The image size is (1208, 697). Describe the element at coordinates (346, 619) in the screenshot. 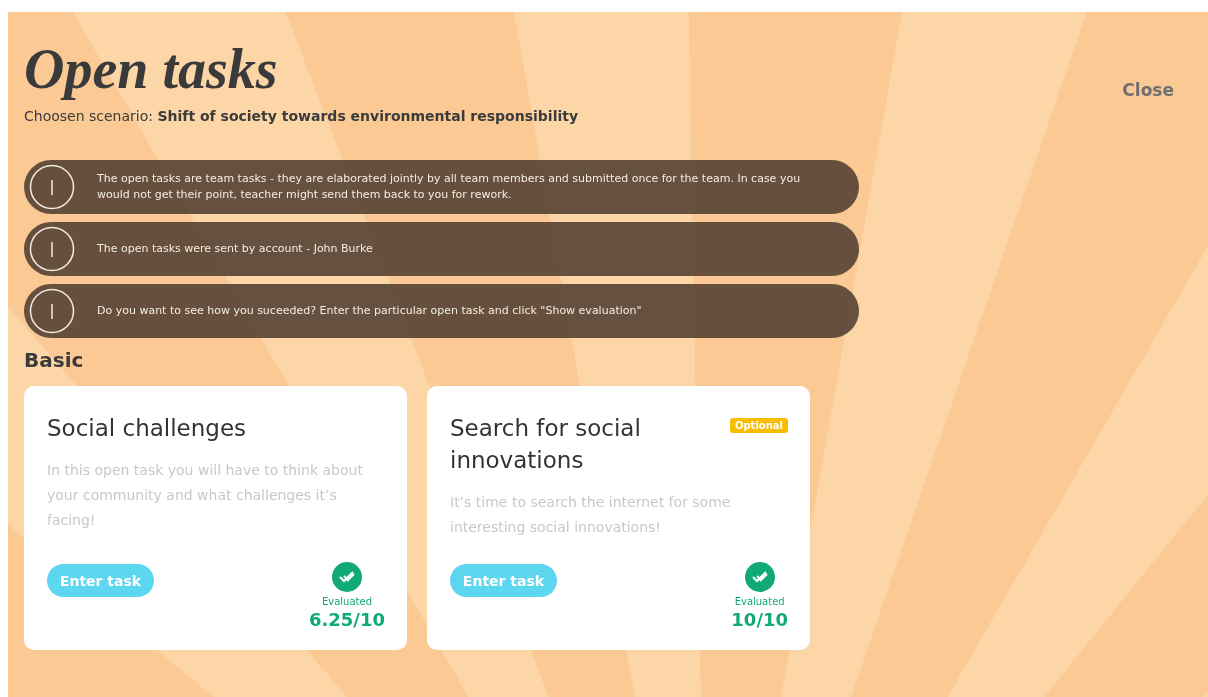

I see `score-value: 6.25/10` at that location.